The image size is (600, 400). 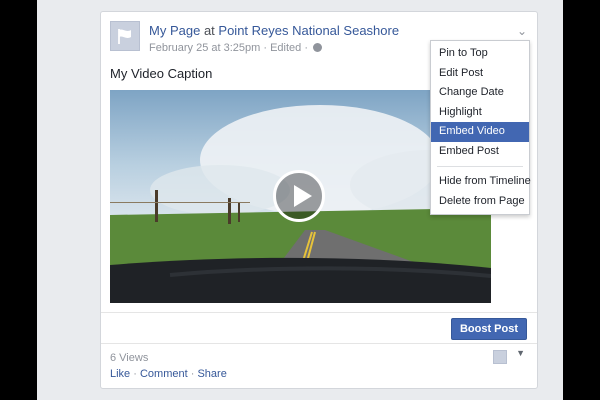 I want to click on post-caption: My Video Caption, so click(x=161, y=73).